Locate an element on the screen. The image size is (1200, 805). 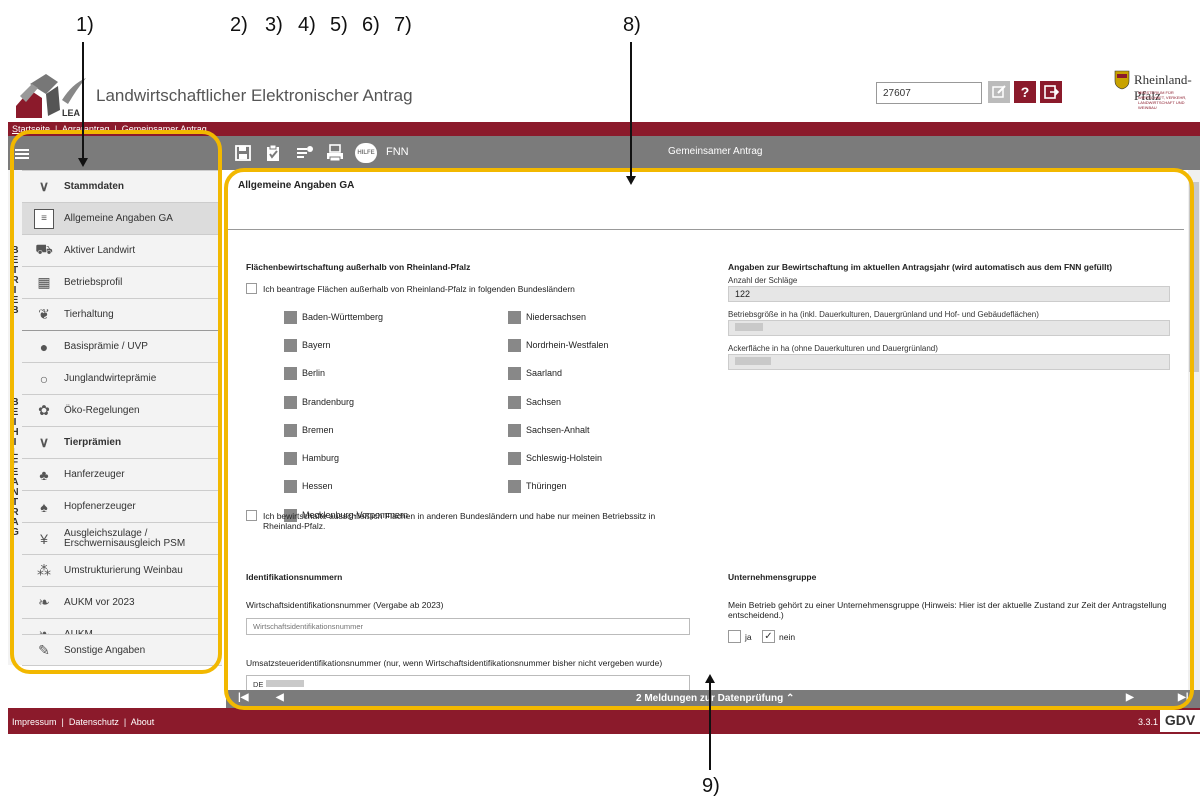
fnn-button: FNN is located at coordinates (397, 152).